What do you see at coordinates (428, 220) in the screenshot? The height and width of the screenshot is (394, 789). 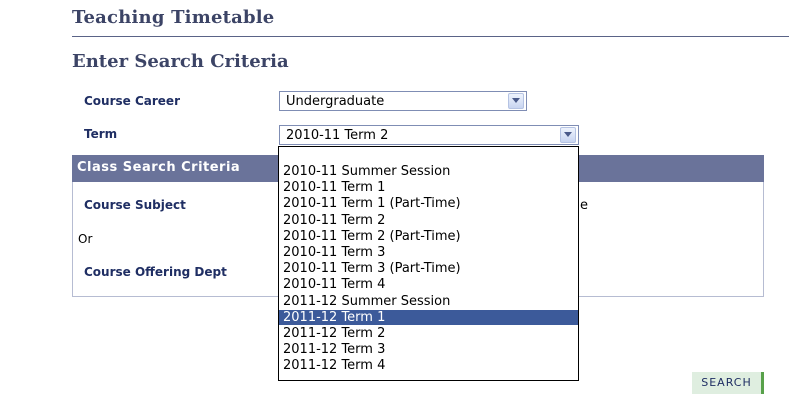 I see `term-option: 2010-11 Term 2` at bounding box center [428, 220].